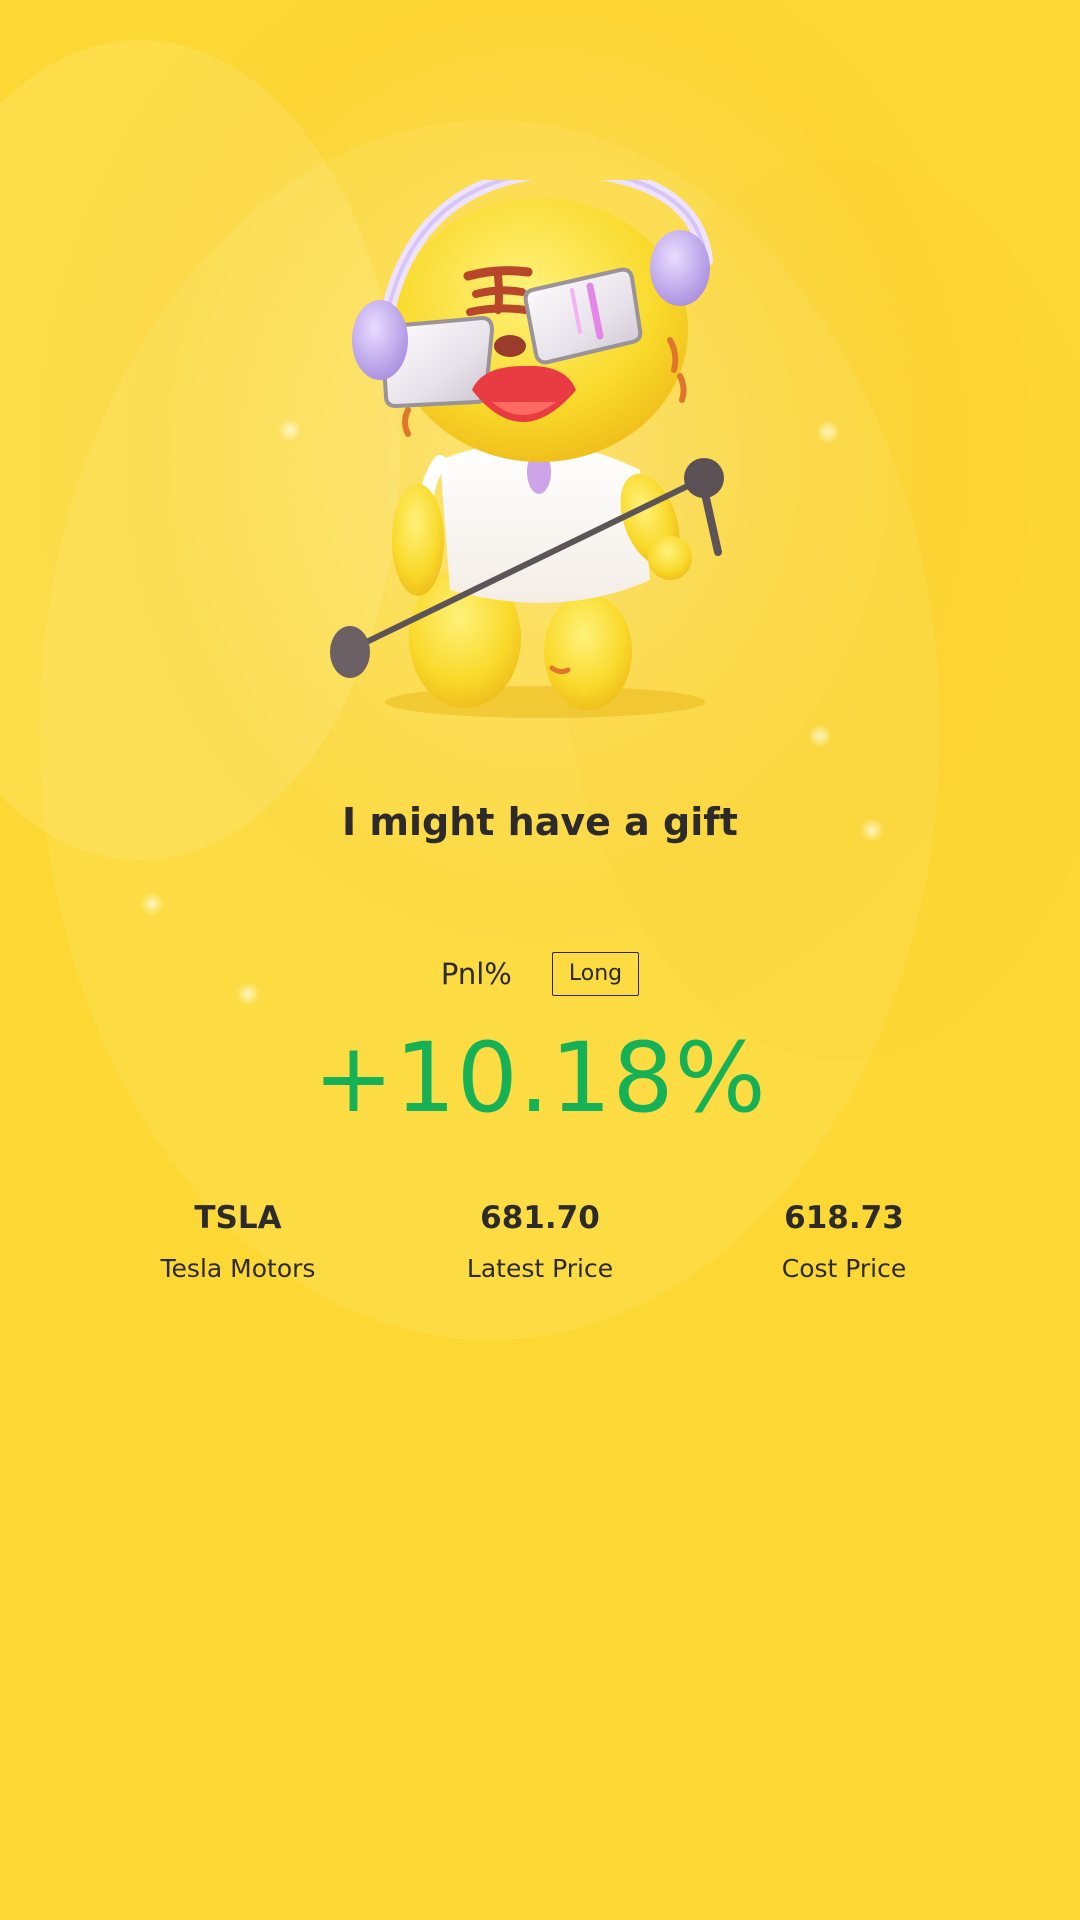  I want to click on pnl-label: Pnl%, so click(476, 974).